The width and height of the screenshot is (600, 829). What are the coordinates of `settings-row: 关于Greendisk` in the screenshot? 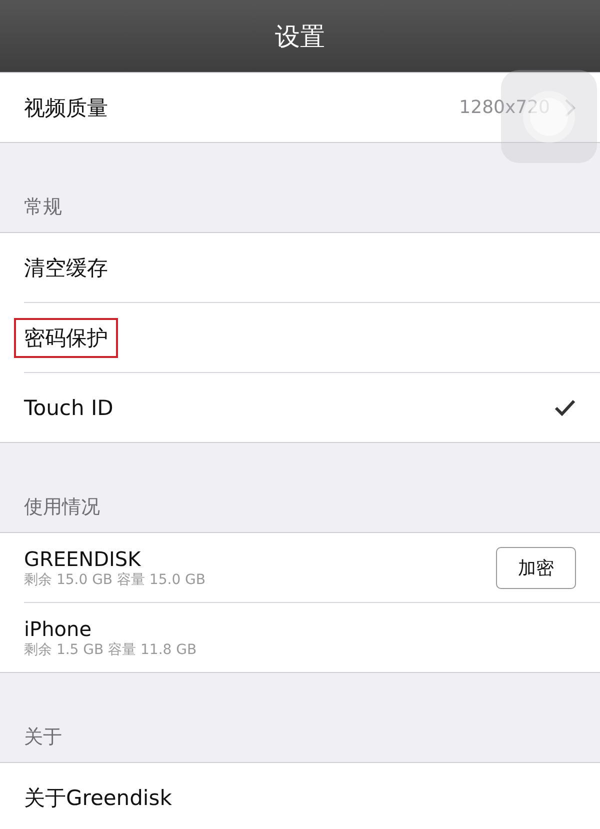 It's located at (300, 796).